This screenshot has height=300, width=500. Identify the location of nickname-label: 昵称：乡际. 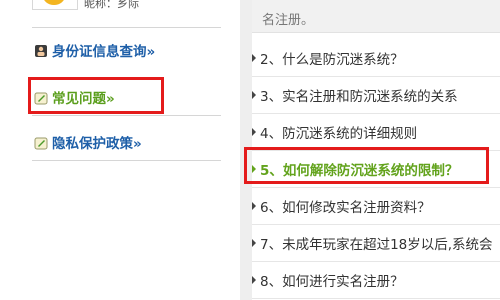
(111, 5).